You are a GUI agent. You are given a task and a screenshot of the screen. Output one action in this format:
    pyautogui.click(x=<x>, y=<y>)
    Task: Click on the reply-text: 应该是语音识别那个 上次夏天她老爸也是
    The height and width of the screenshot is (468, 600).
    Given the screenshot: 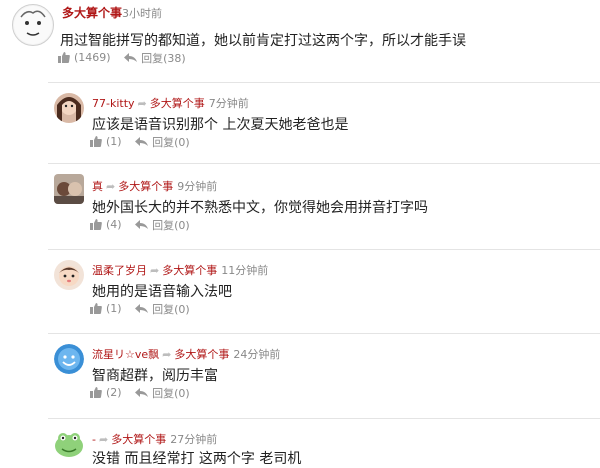 What is the action you would take?
    pyautogui.click(x=220, y=125)
    